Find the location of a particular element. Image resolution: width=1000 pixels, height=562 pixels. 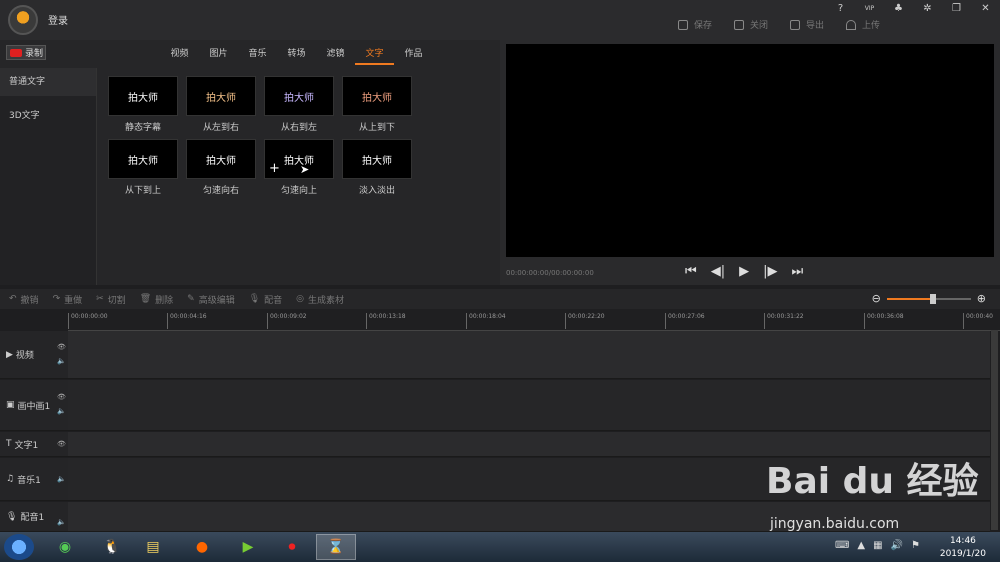

ruler-label: 00:00:18:04 is located at coordinates (486, 321).